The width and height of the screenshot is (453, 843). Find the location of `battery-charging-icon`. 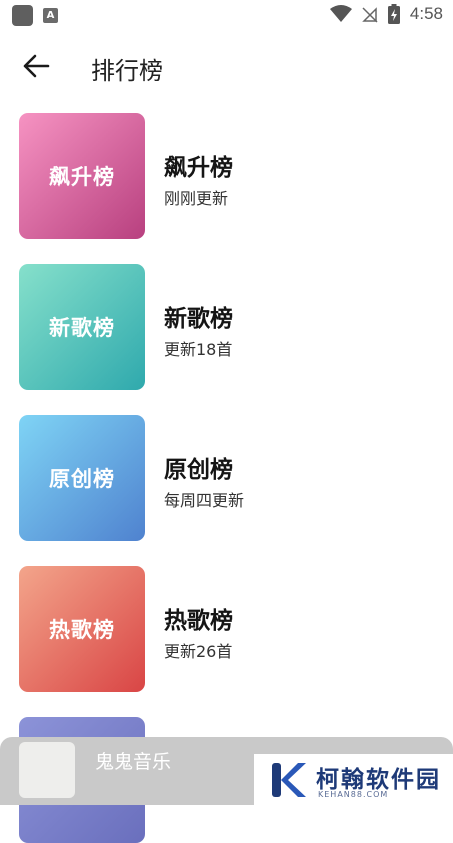

battery-charging-icon is located at coordinates (393, 14).